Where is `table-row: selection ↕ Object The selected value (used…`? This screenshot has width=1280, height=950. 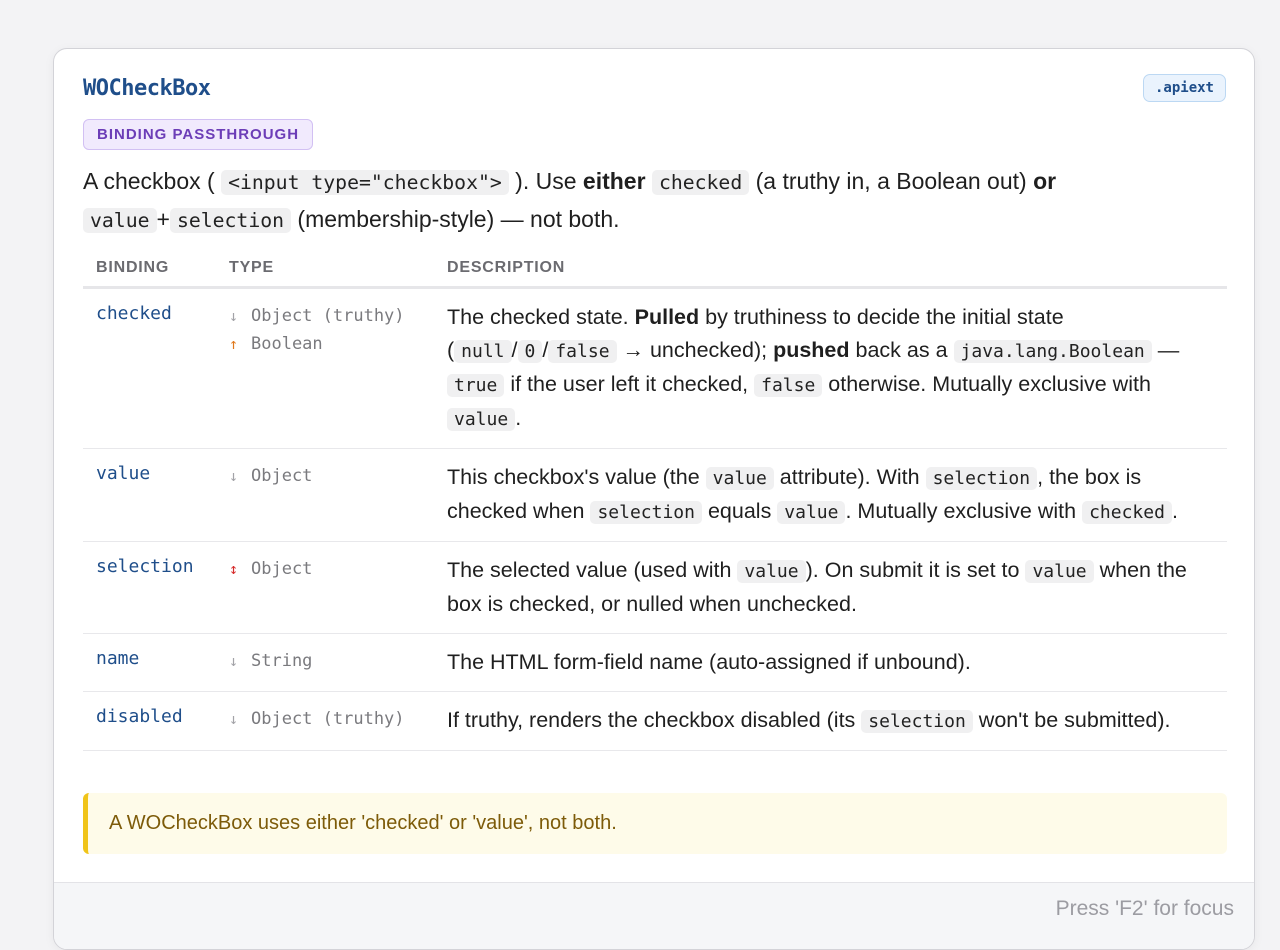
table-row: selection ↕ Object The selected value (used… is located at coordinates (655, 587).